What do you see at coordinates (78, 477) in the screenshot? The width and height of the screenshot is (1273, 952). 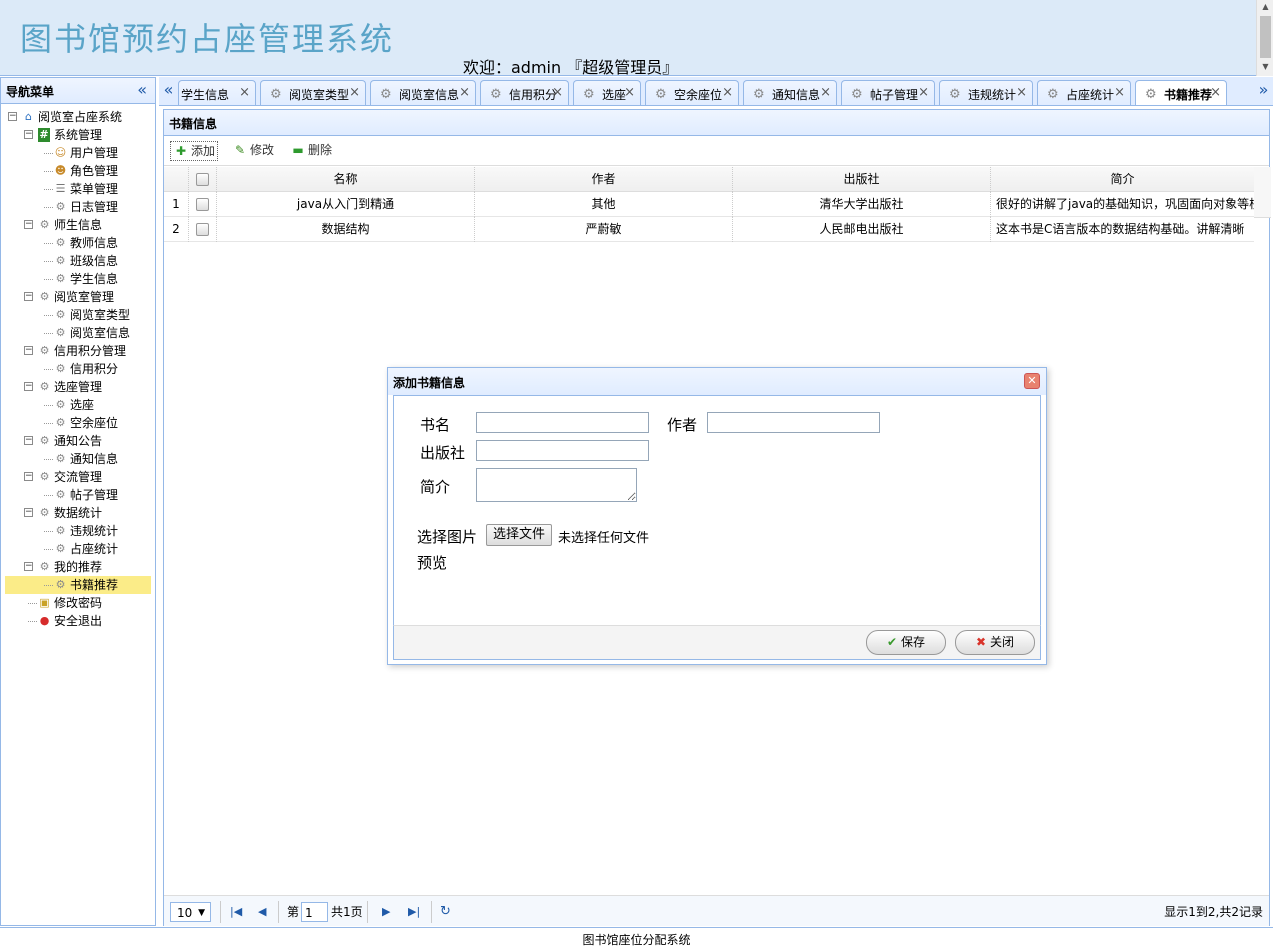 I see `sidebar-item: − ⚙ 交流管理` at bounding box center [78, 477].